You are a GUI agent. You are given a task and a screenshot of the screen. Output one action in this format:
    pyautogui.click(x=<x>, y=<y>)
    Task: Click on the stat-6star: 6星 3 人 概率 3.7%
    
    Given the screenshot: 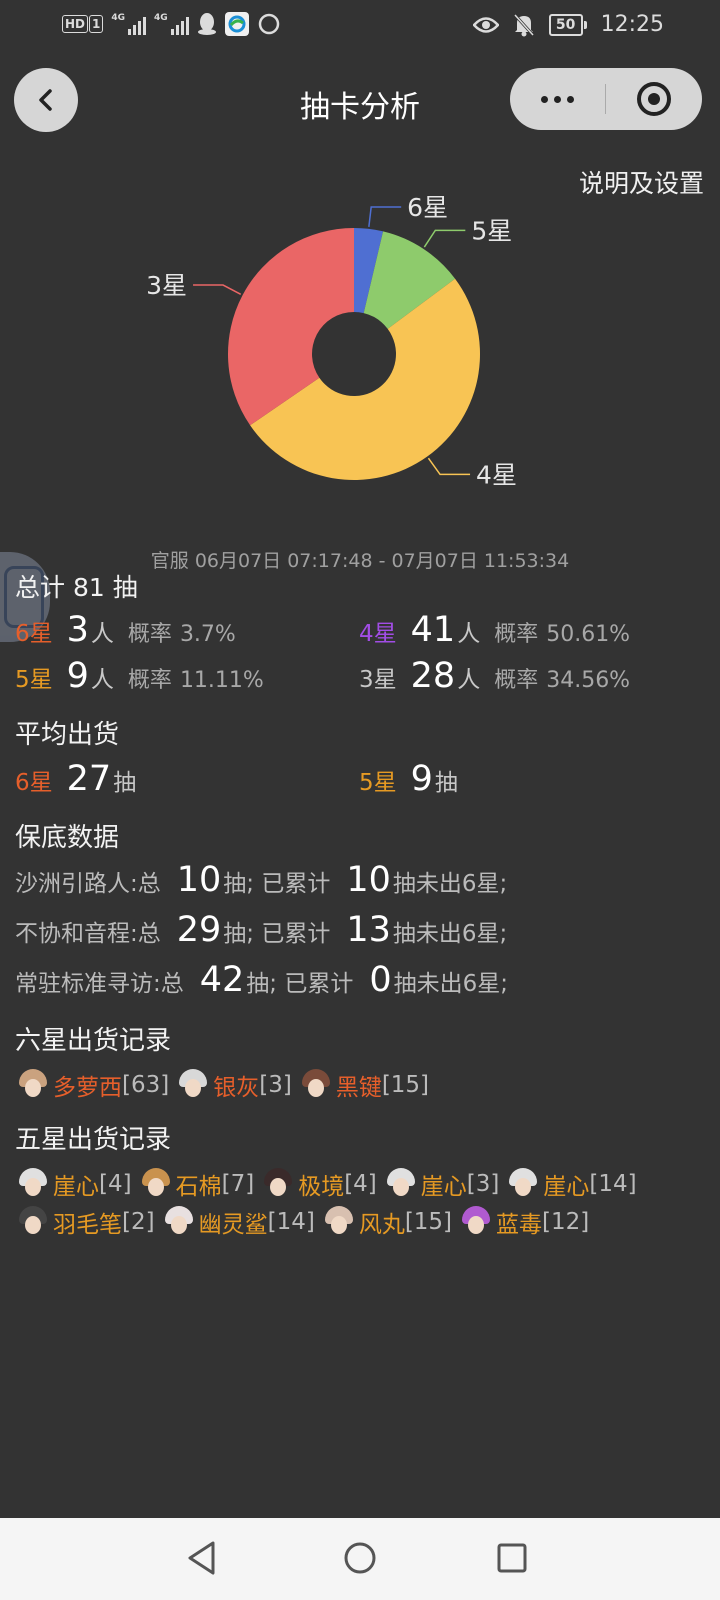 What is the action you would take?
    pyautogui.click(x=187, y=630)
    